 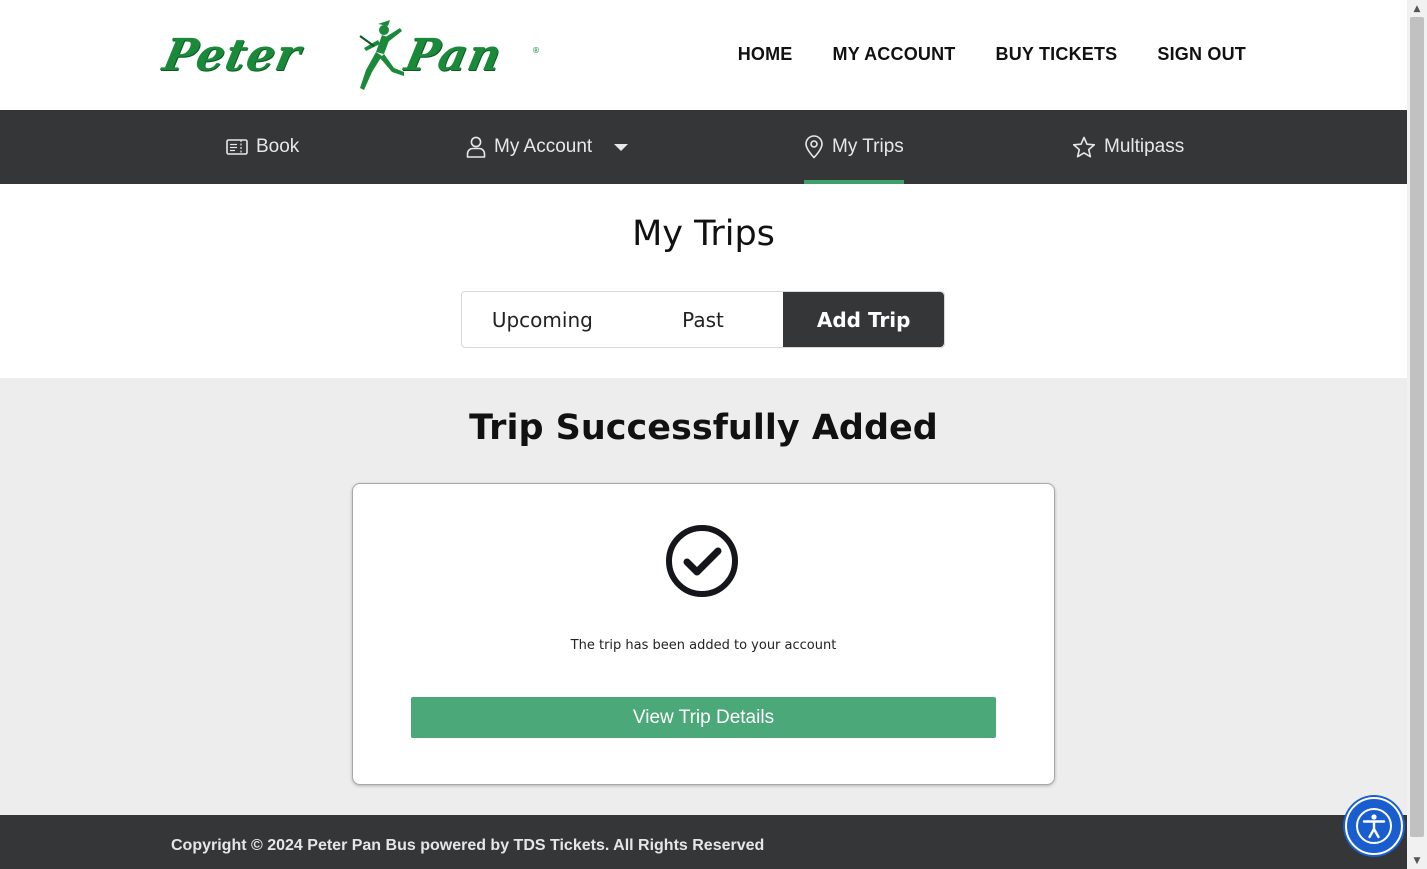 I want to click on user-icon, so click(x=476, y=147).